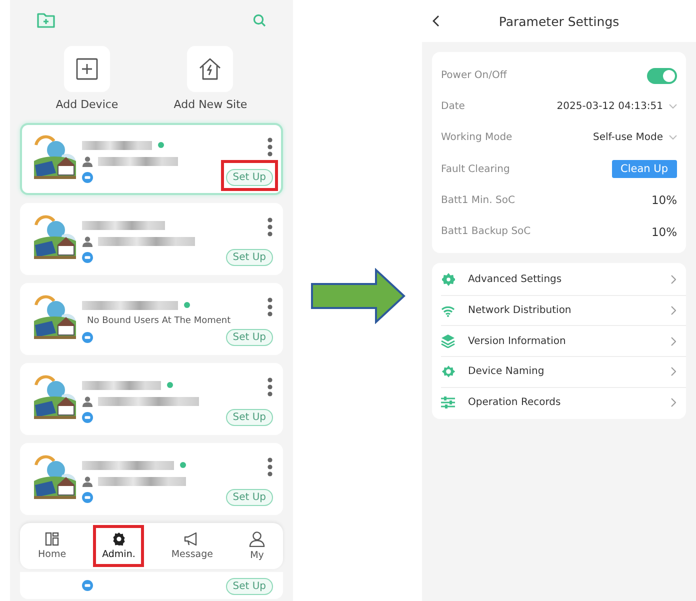  Describe the element at coordinates (448, 310) in the screenshot. I see `wifi-icon` at that location.